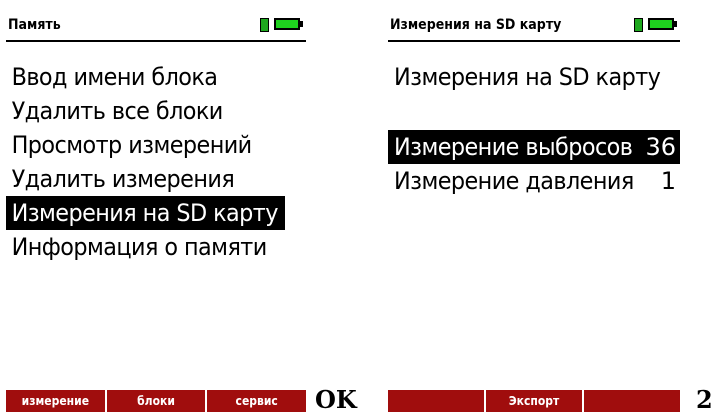 This screenshot has width=716, height=414. I want to click on softkey-bar: измерение блоки сервис, so click(156, 401).